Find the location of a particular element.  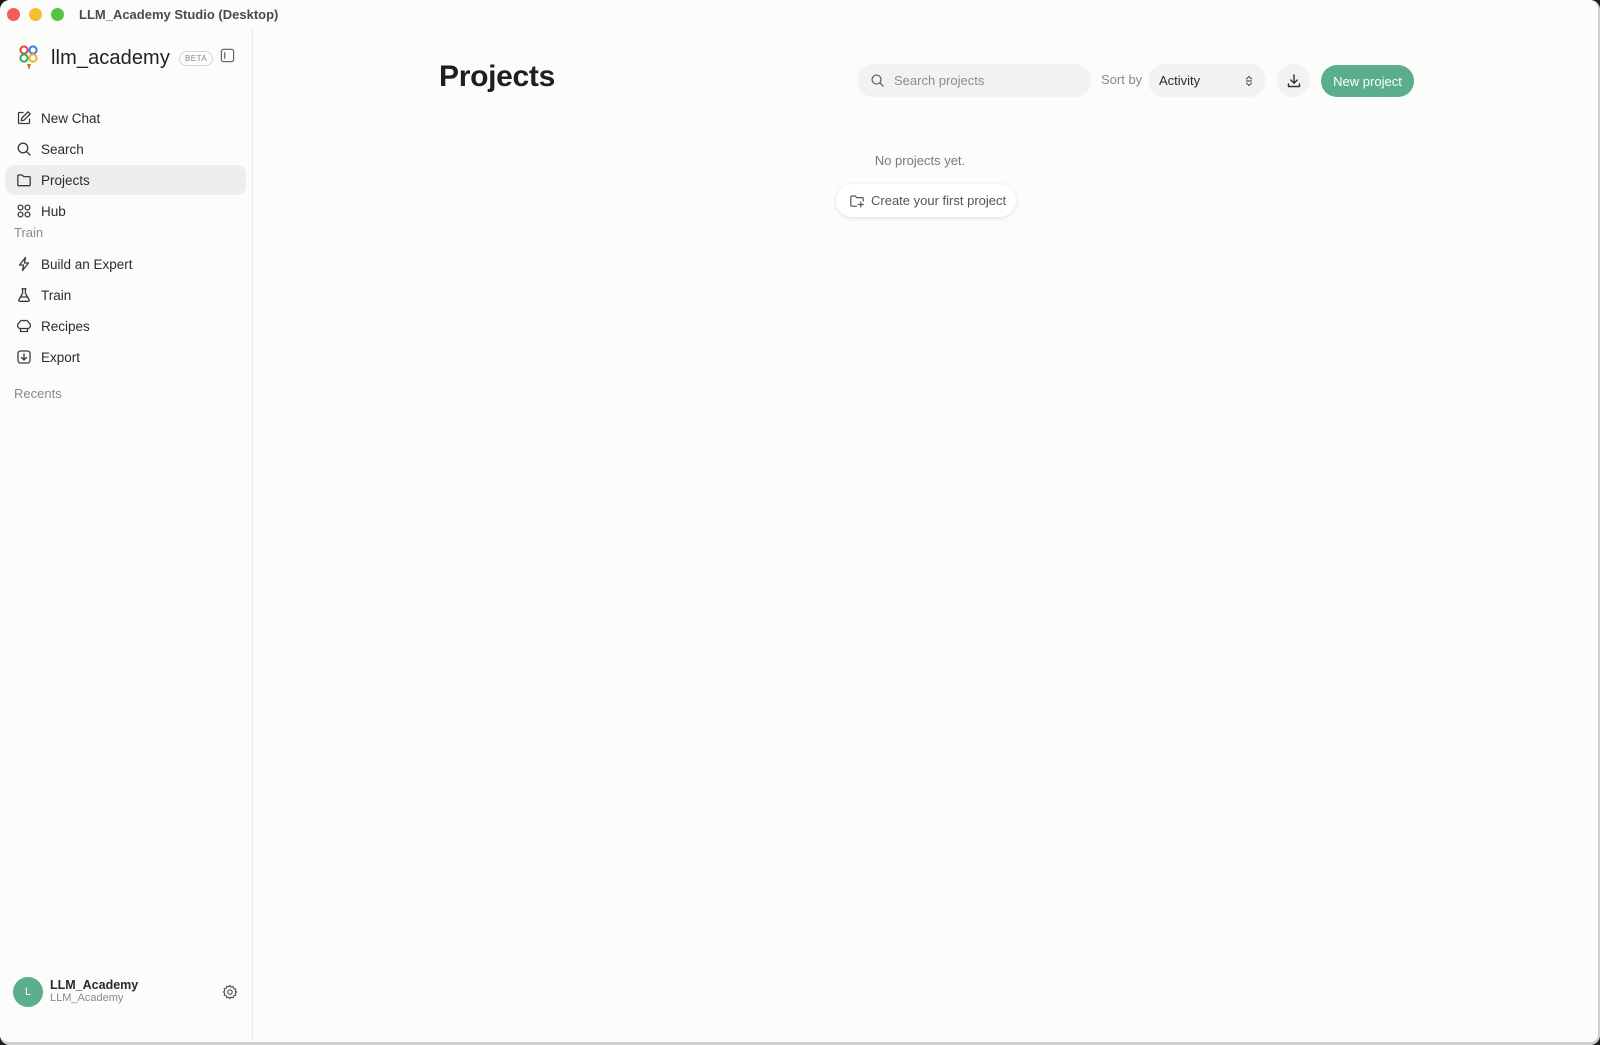

user-text: LLM_Academy LLM_Academy is located at coordinates (94, 992).